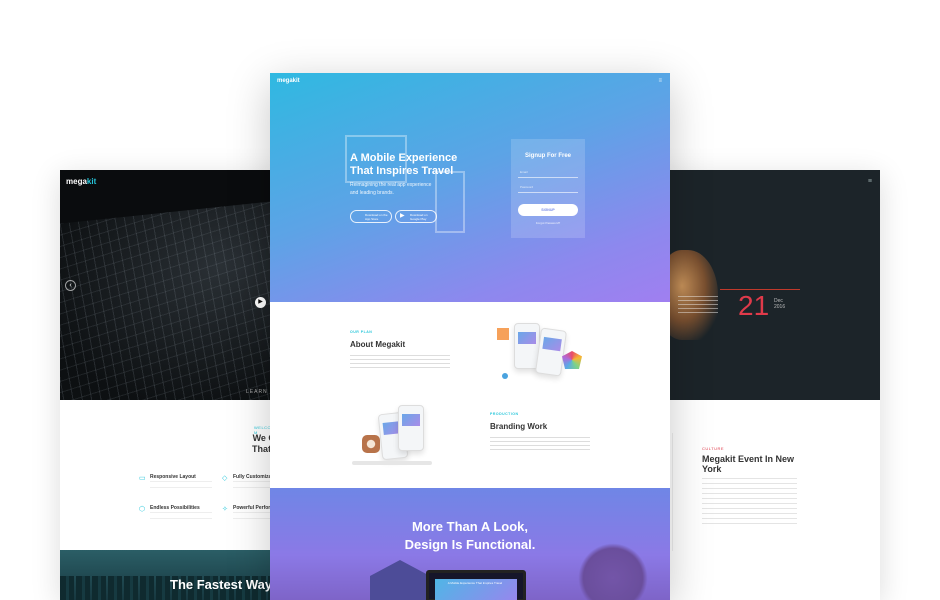 The image size is (940, 600). Describe the element at coordinates (288, 81) in the screenshot. I see `center-logo: megakit` at that location.